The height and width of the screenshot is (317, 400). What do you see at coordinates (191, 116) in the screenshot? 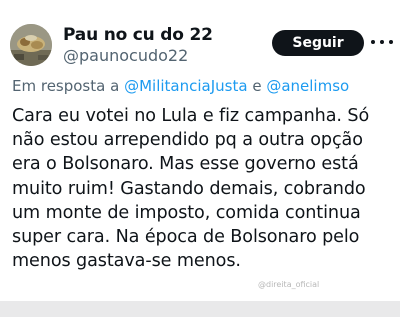
I see `tweet-line: Cara eu votei no Lula e fiz campanha. Só` at bounding box center [191, 116].